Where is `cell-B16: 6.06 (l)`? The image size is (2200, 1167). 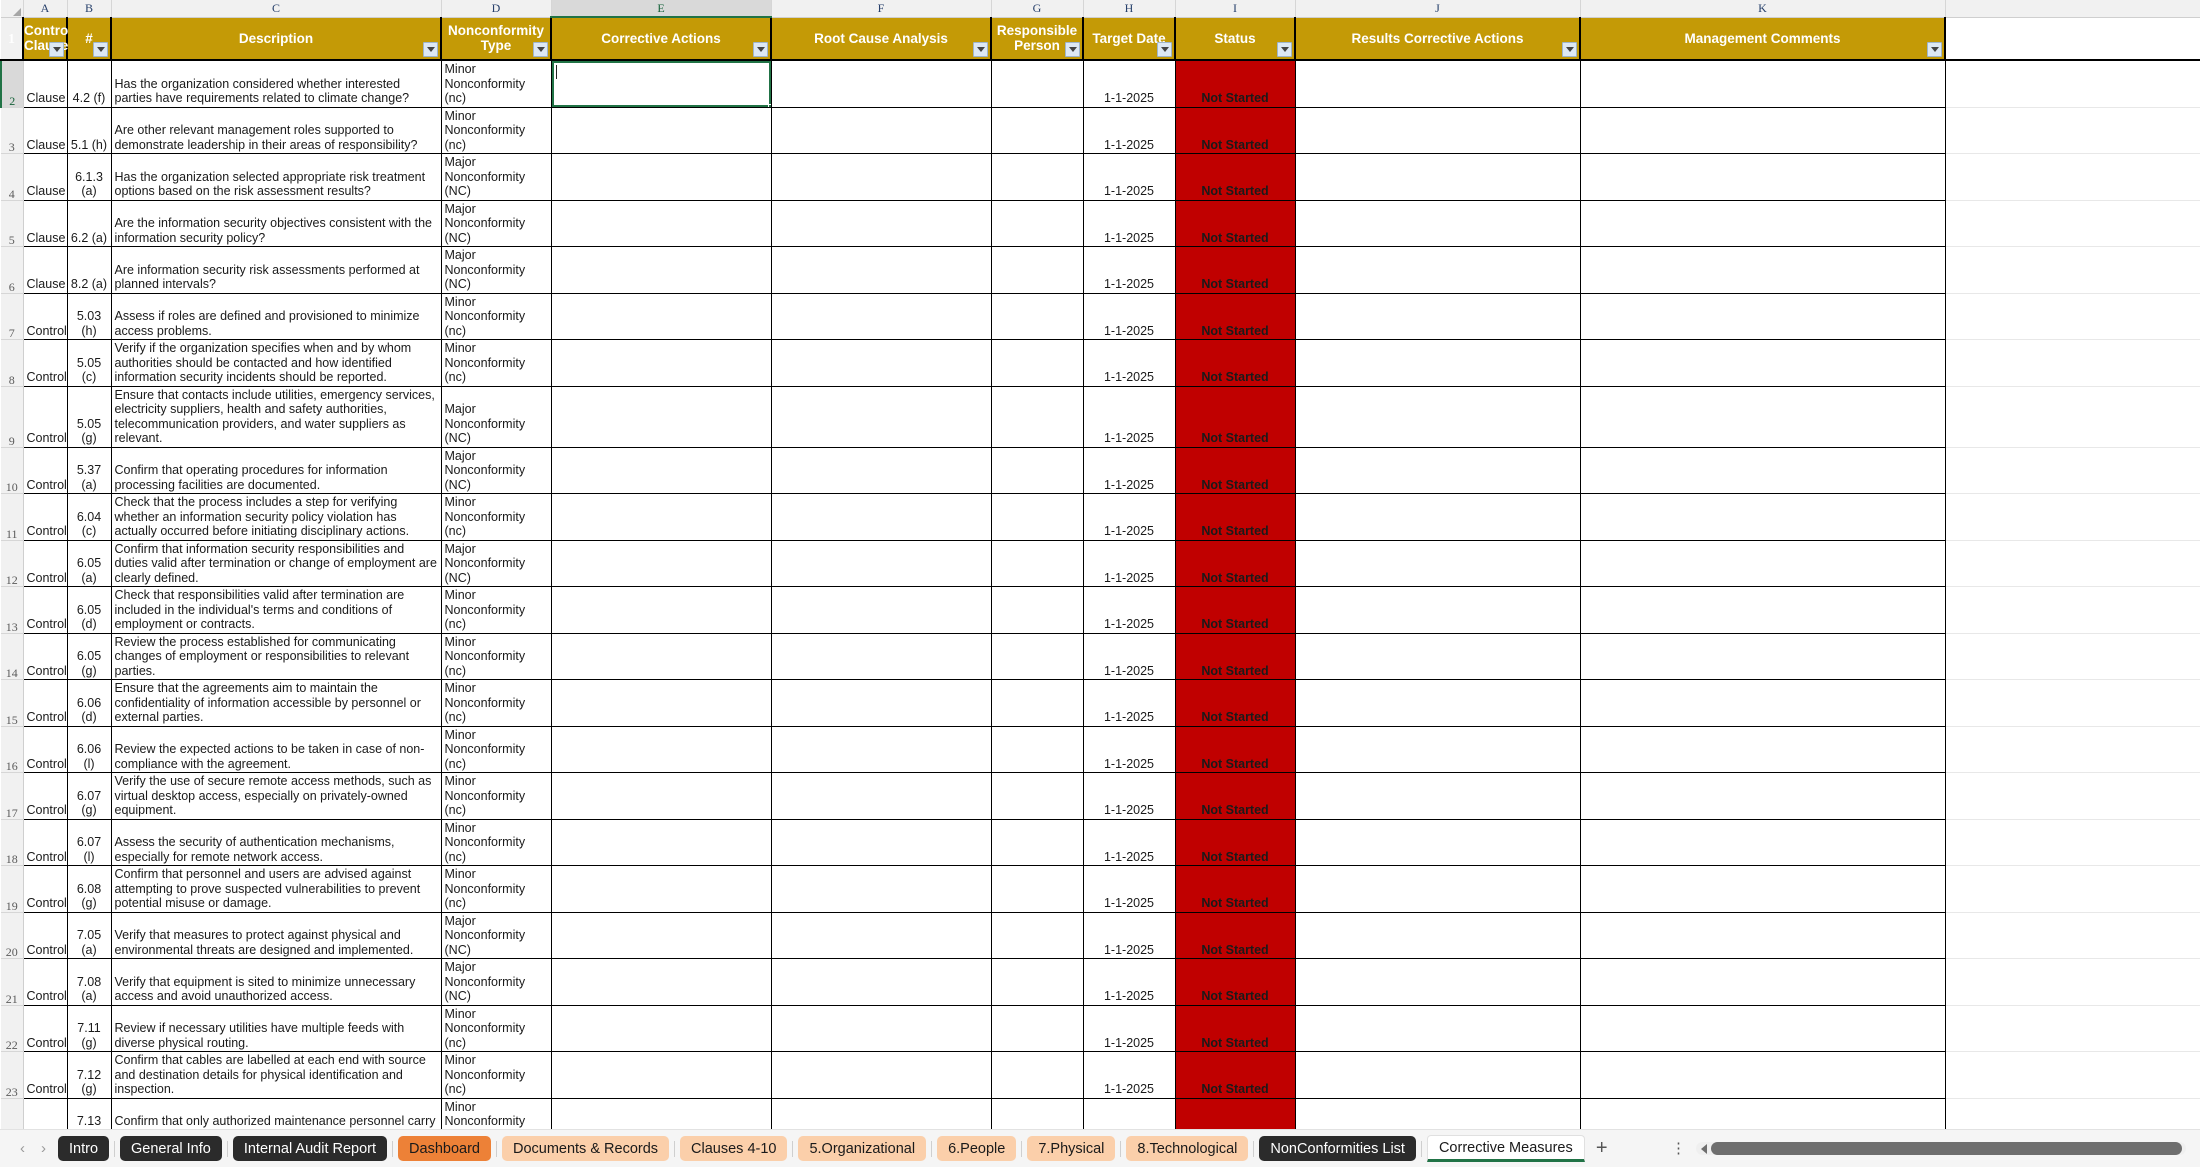
cell-B16: 6.06 (l) is located at coordinates (89, 749).